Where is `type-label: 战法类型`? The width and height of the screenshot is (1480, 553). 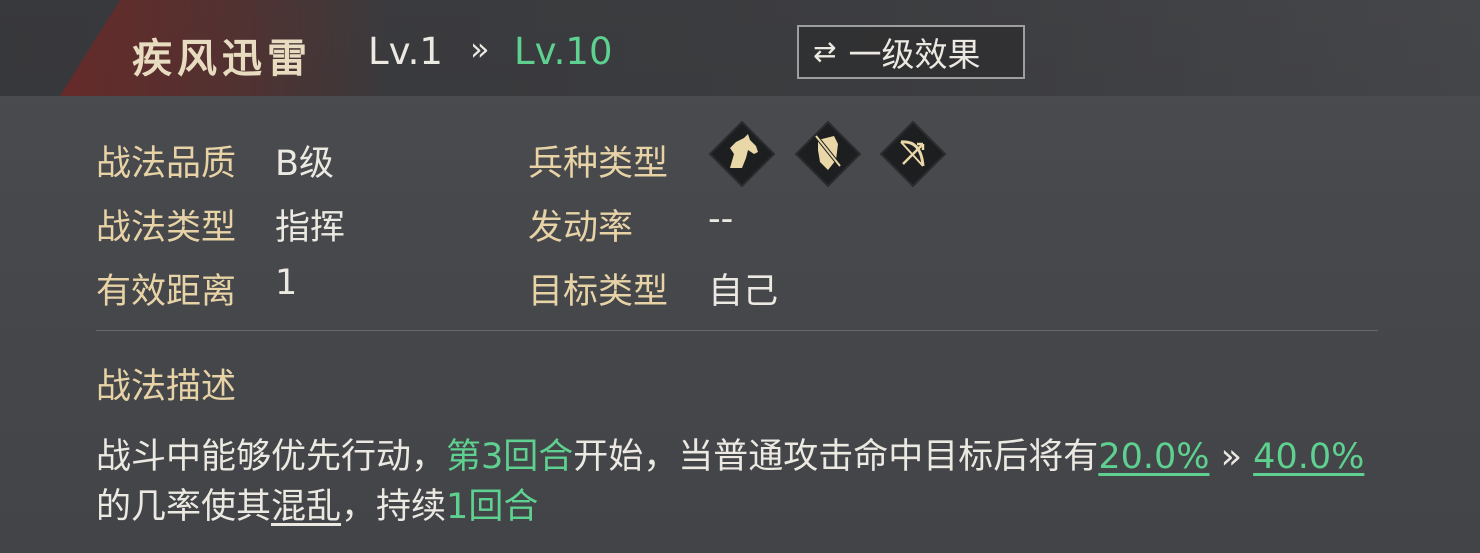 type-label: 战法类型 is located at coordinates (166, 228).